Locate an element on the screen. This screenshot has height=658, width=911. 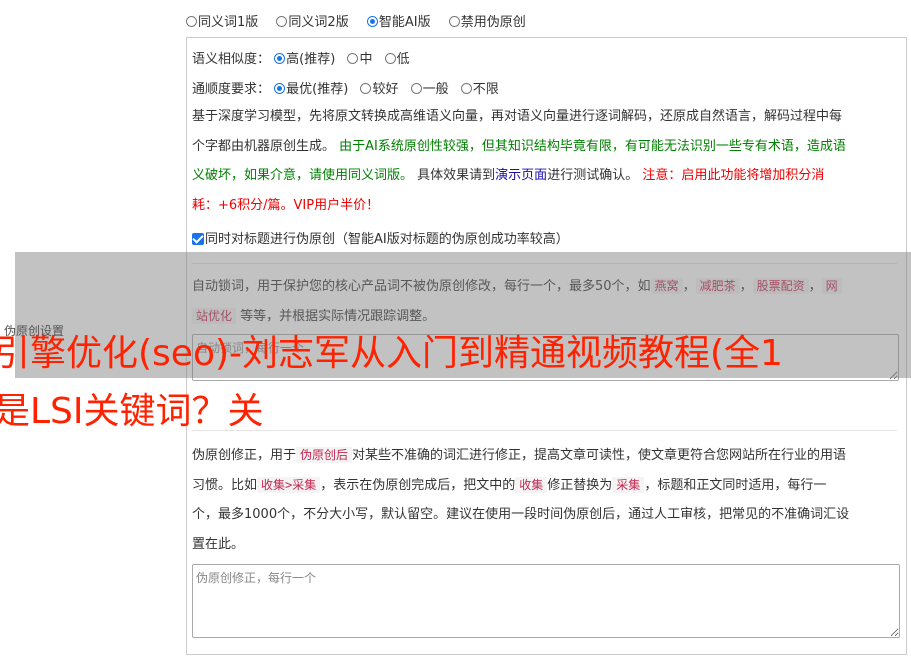
fluency-option-best: 最优(推荐) is located at coordinates (311, 87).